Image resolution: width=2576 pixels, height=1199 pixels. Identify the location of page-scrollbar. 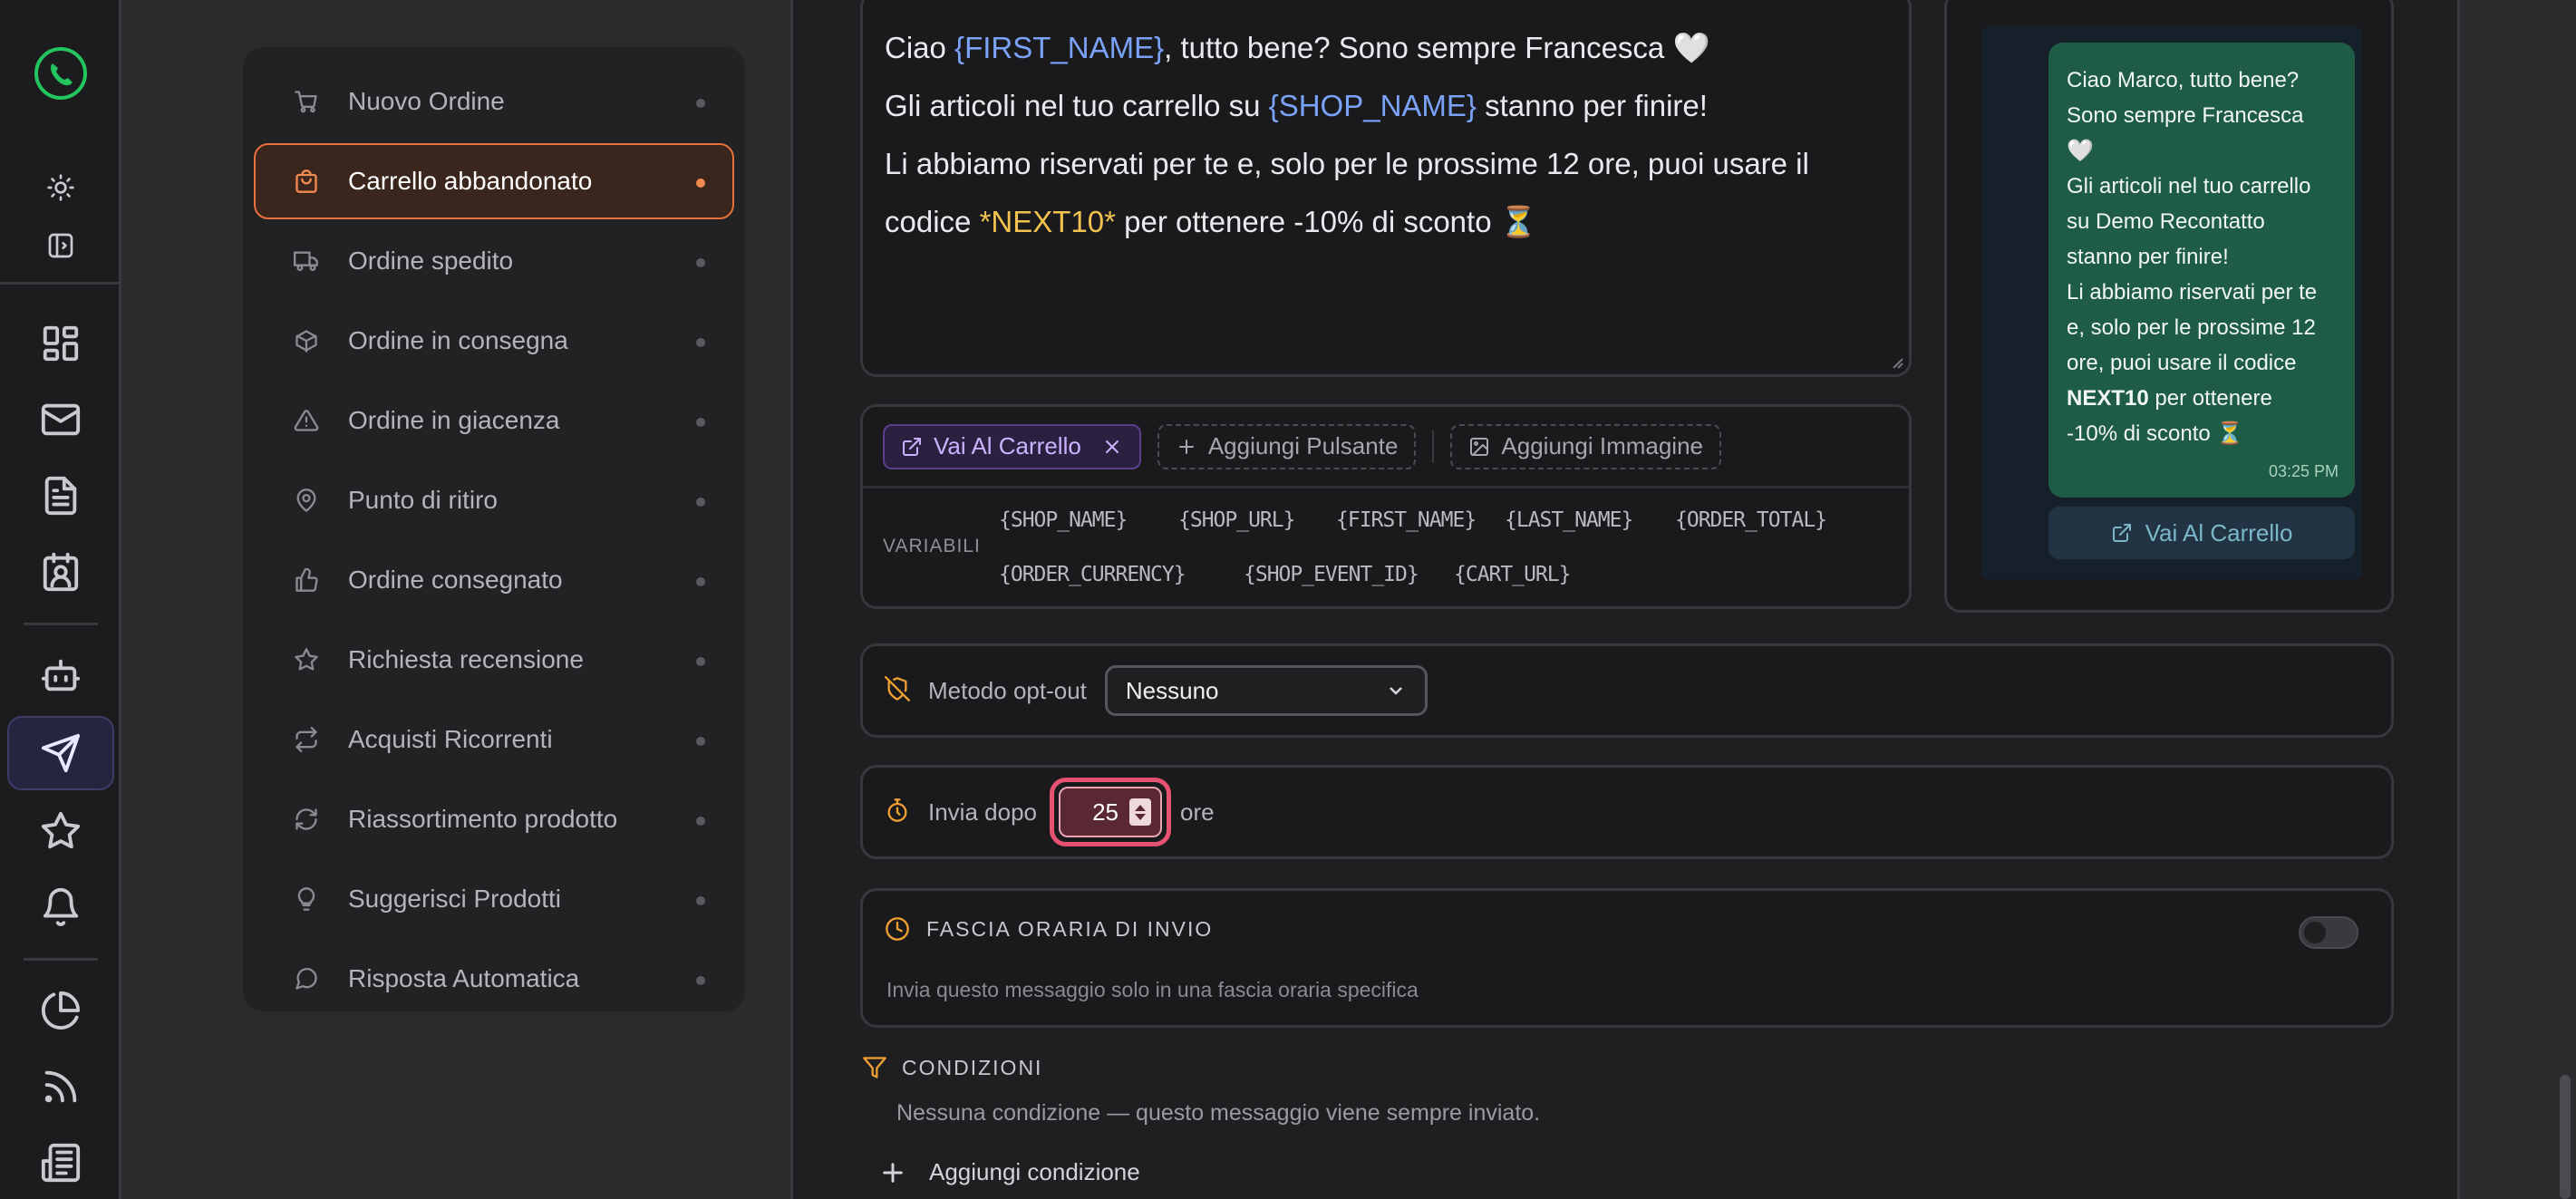
(2565, 1137).